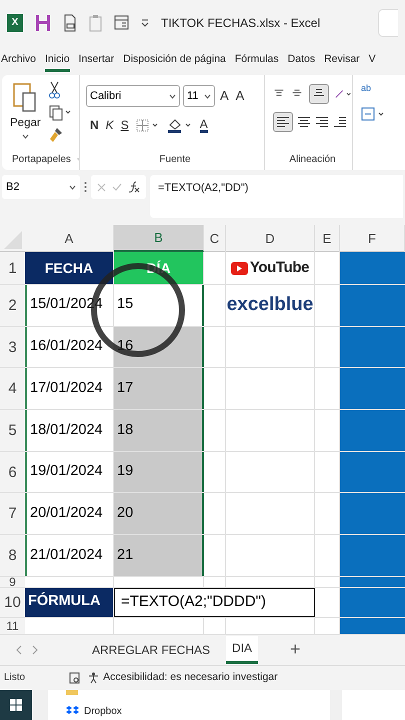 This screenshot has width=405, height=720. I want to click on fill-color-icon, so click(179, 125).